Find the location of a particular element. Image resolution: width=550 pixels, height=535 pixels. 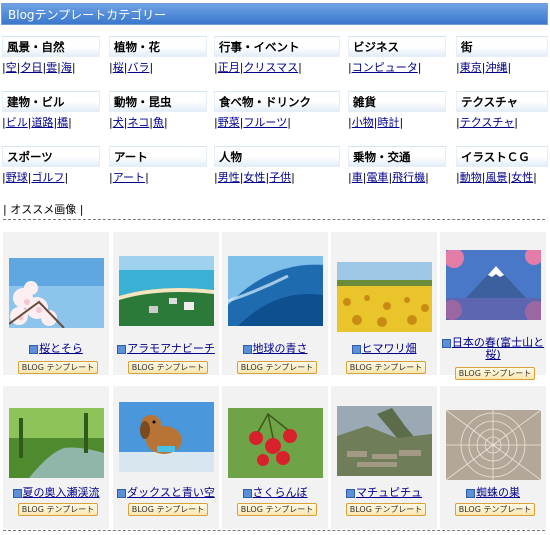

category-links: |野菜|フルーツ| is located at coordinates (252, 122).